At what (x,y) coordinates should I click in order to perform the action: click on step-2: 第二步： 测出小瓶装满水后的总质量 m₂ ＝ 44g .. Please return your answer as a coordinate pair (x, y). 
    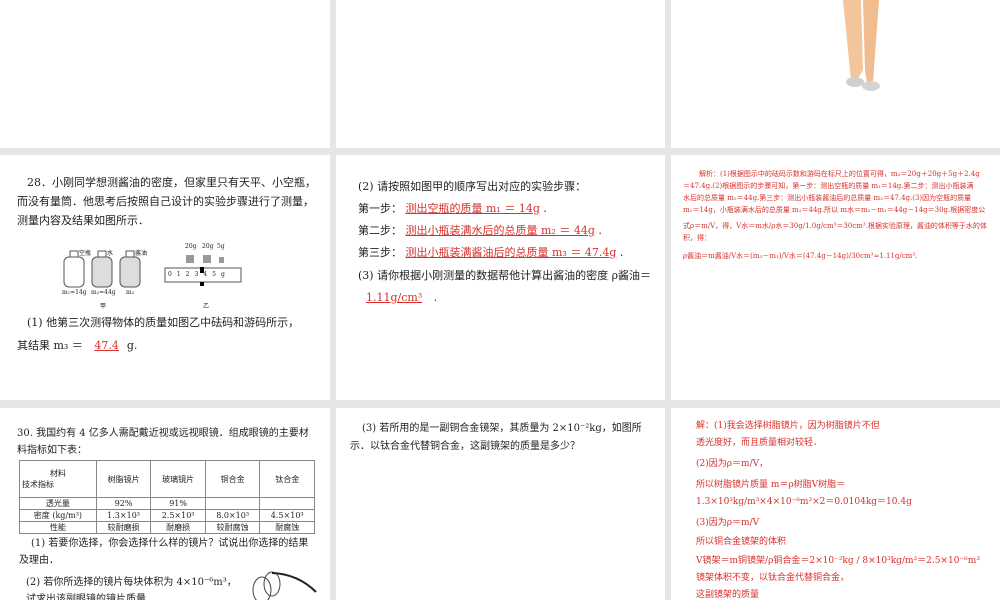
    Looking at the image, I should click on (480, 230).